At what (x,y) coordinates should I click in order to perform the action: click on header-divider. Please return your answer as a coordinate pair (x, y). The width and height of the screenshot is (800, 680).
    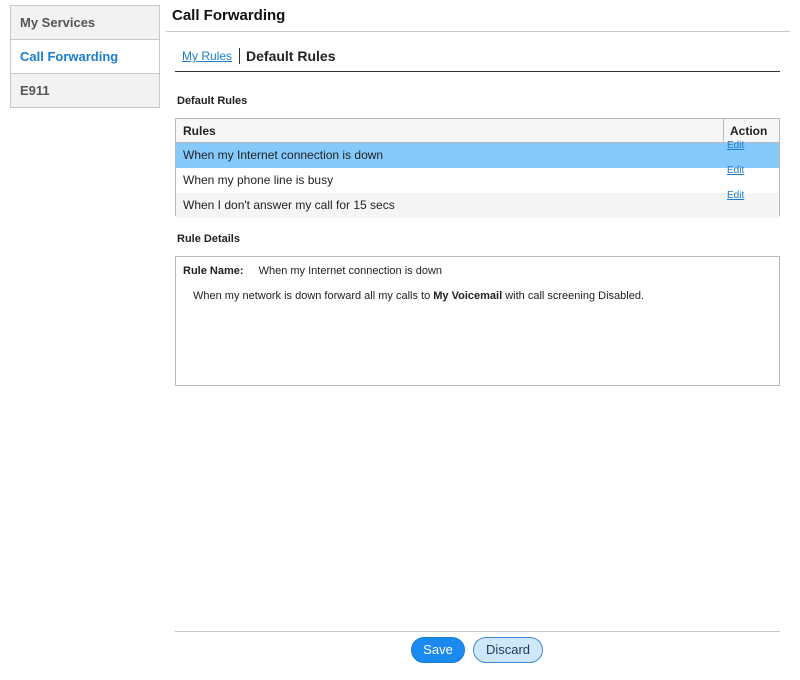
    Looking at the image, I should click on (478, 31).